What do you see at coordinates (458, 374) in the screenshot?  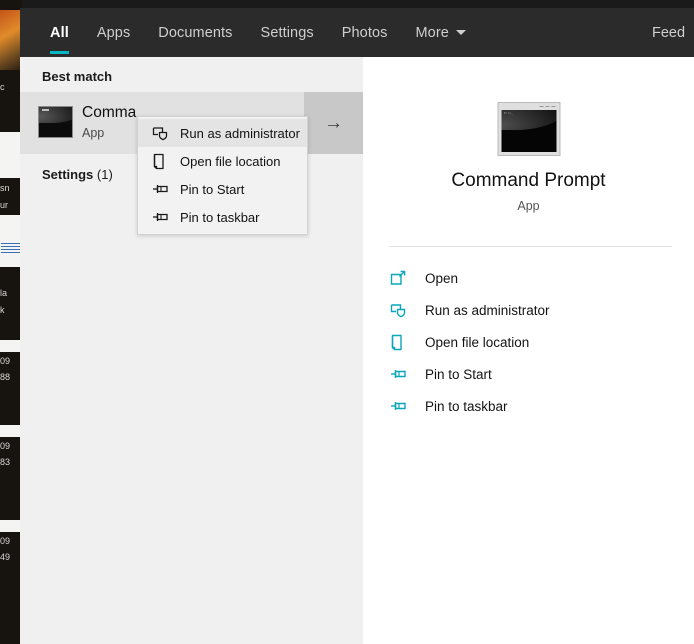 I see `action-pin-to-start-label: Pin to Start` at bounding box center [458, 374].